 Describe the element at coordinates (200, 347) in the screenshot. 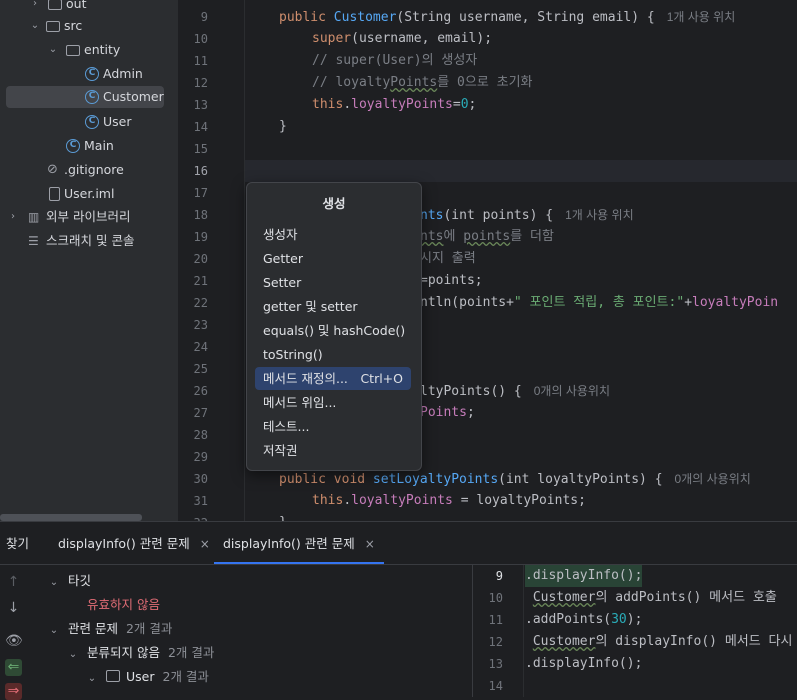

I see `line-number: 24` at that location.